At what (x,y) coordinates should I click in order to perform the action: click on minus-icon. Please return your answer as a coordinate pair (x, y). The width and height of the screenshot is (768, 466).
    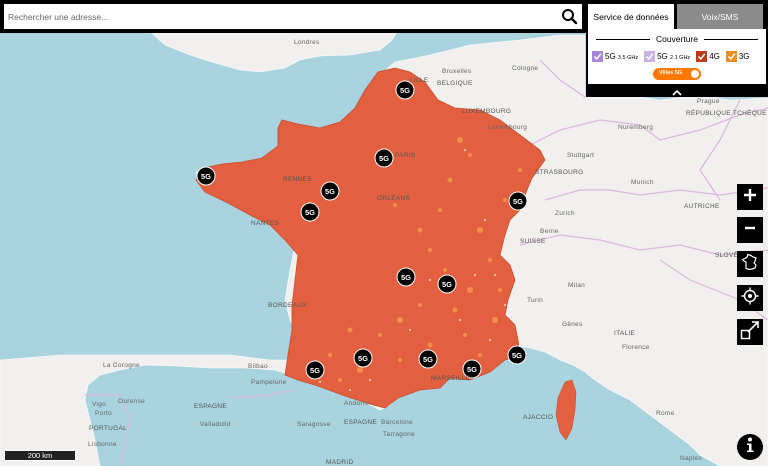
    Looking at the image, I should click on (750, 230).